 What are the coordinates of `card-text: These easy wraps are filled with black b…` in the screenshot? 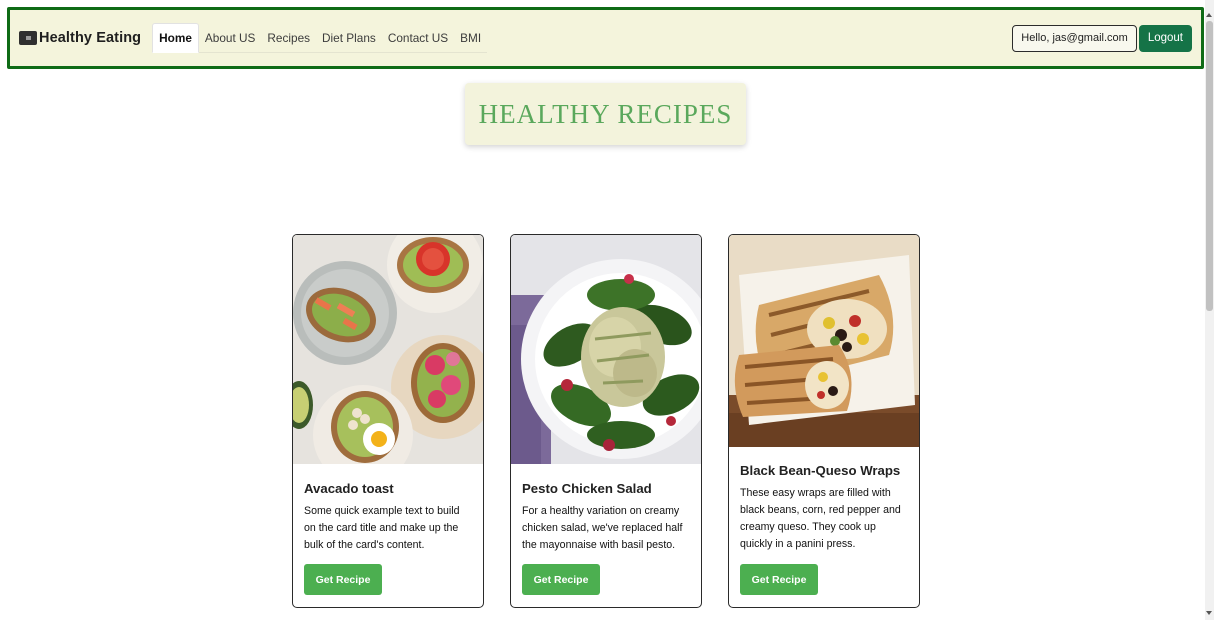 It's located at (820, 518).